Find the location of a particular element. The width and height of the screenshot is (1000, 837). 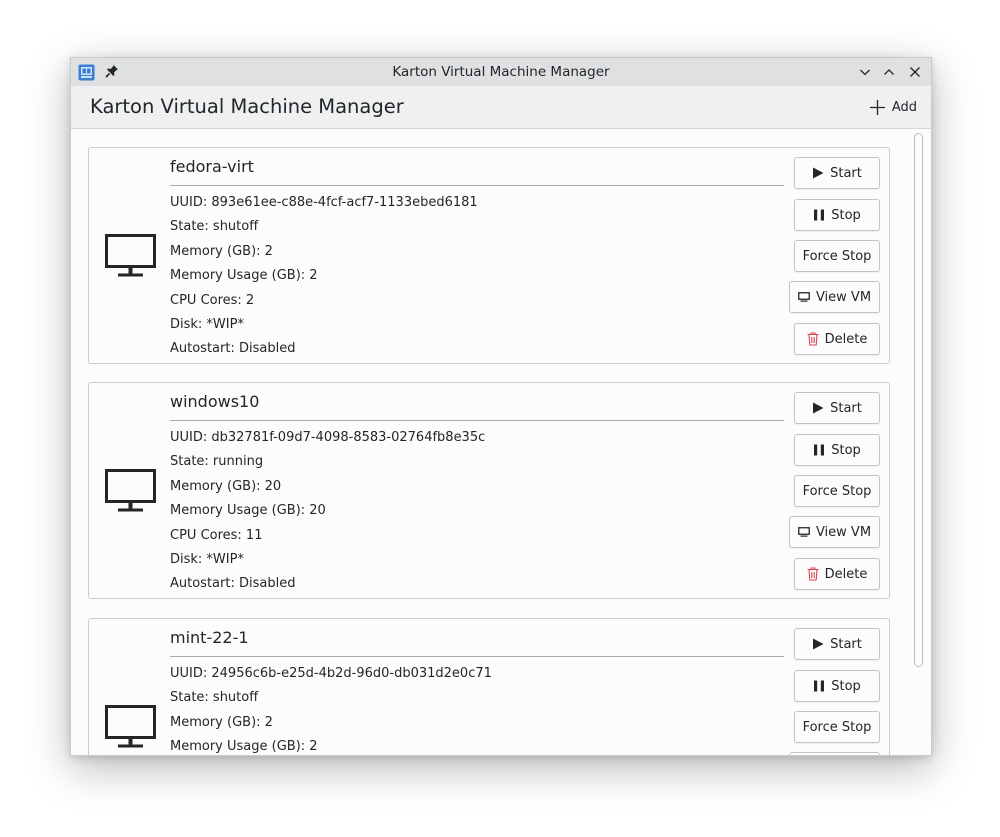

maximize-icon is located at coordinates (889, 72).